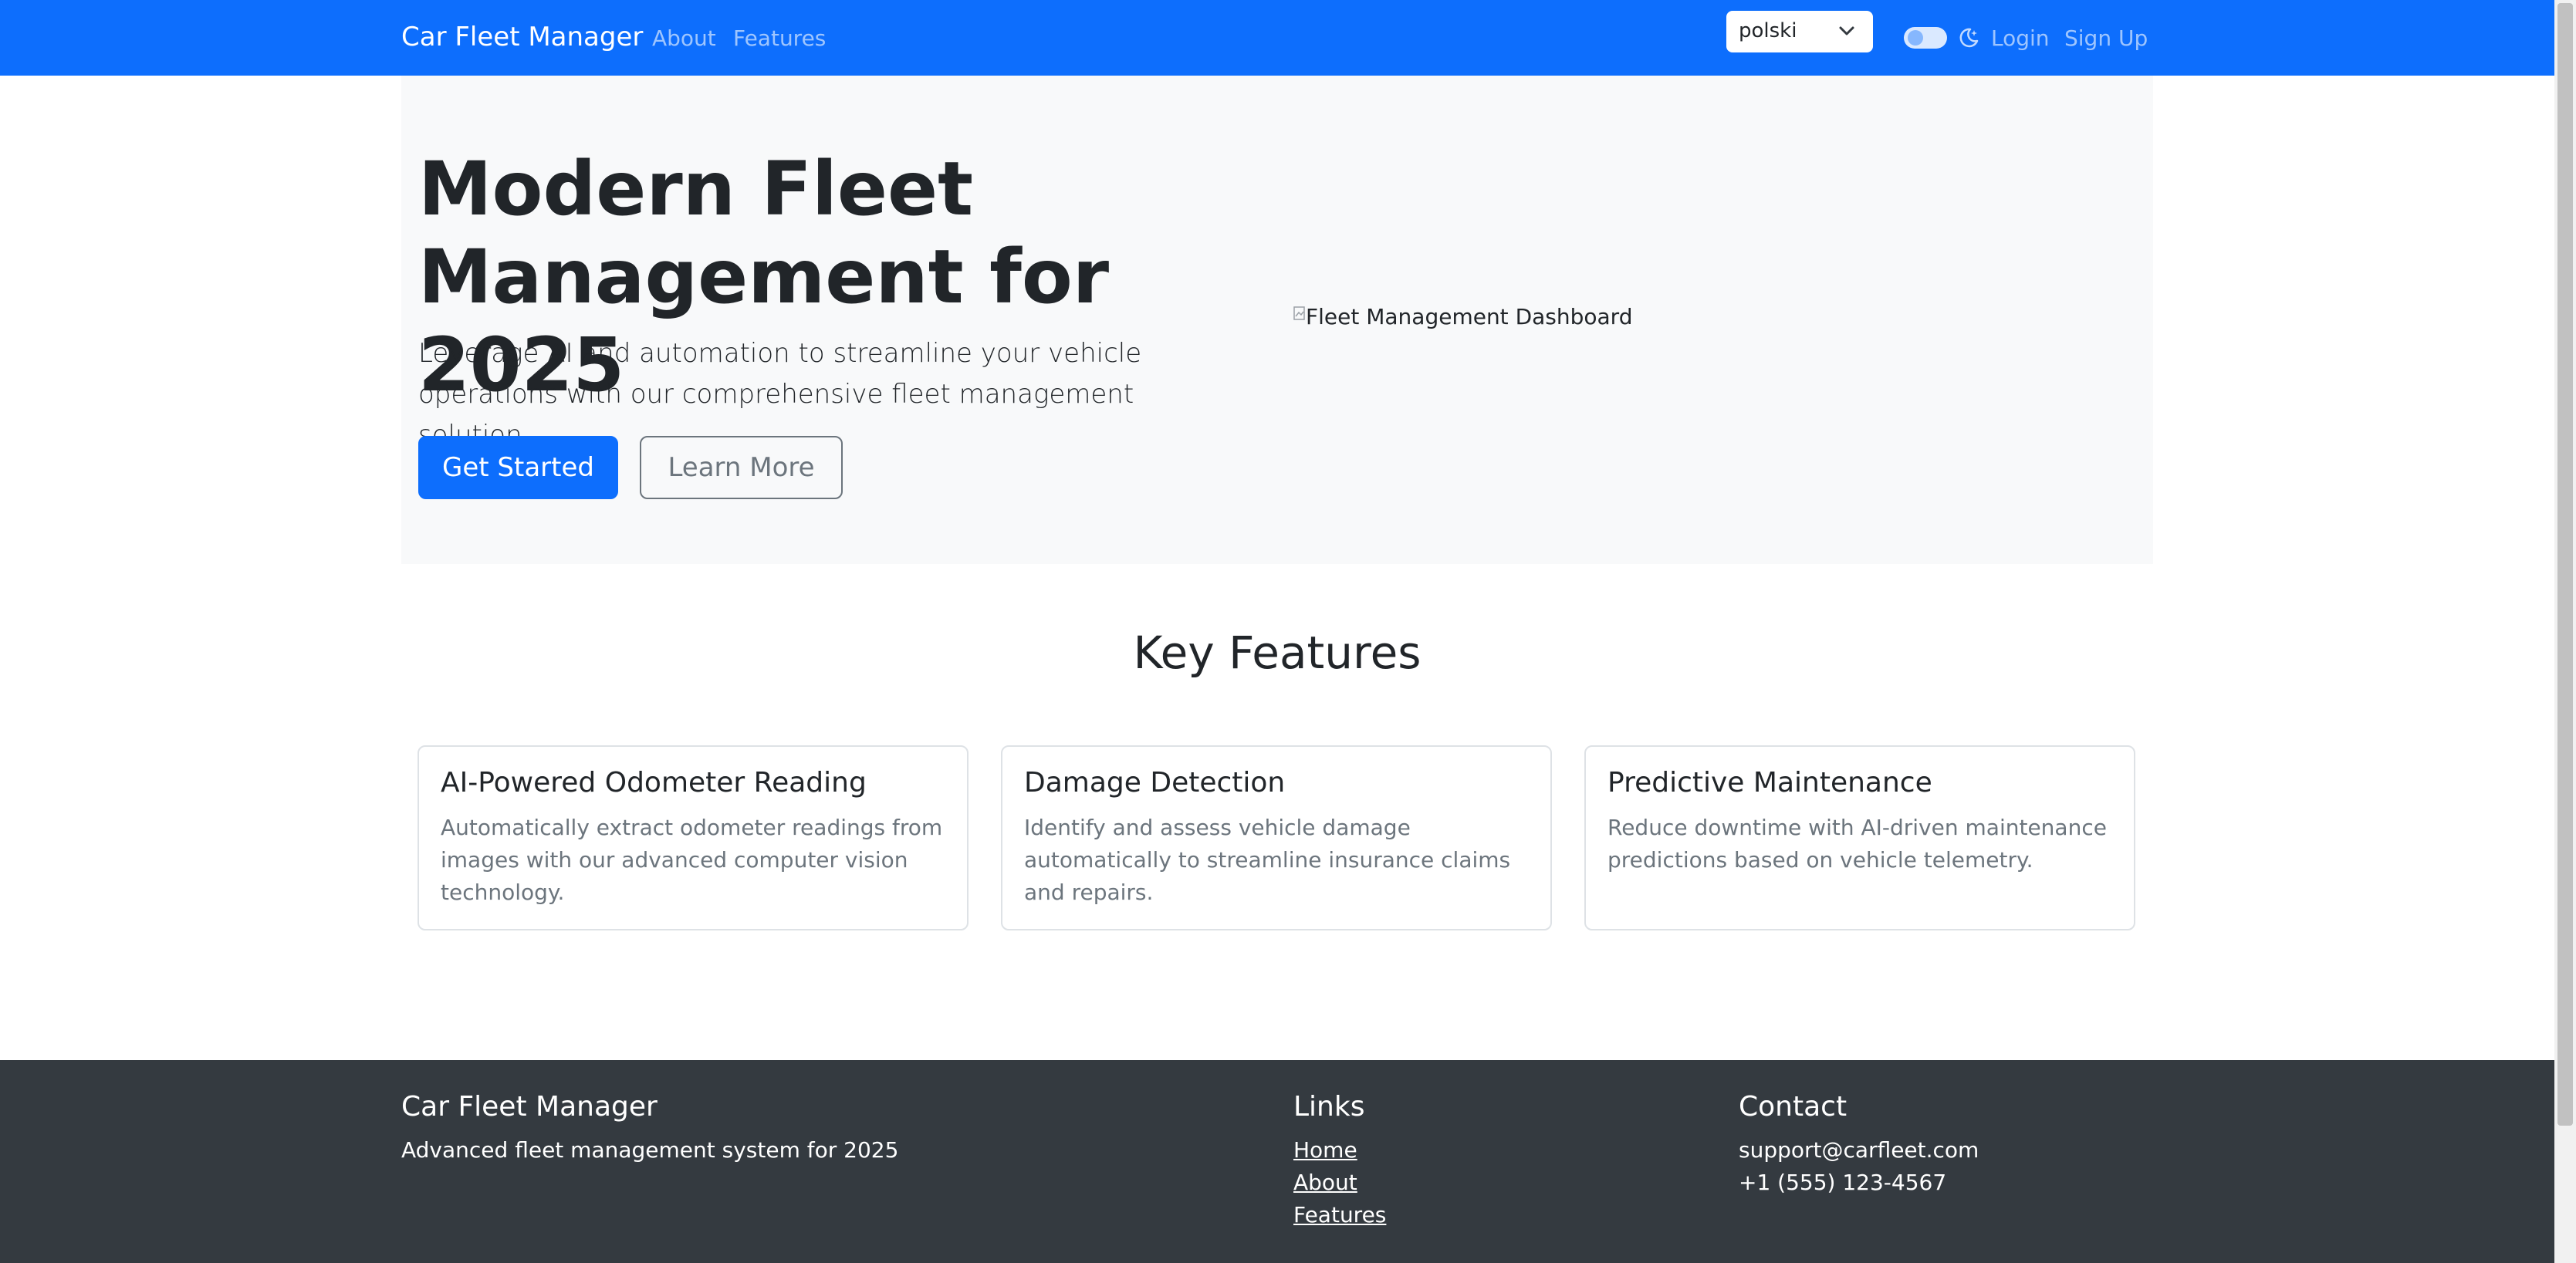 The height and width of the screenshot is (1263, 2576). I want to click on footer-link-features: Features, so click(1339, 1215).